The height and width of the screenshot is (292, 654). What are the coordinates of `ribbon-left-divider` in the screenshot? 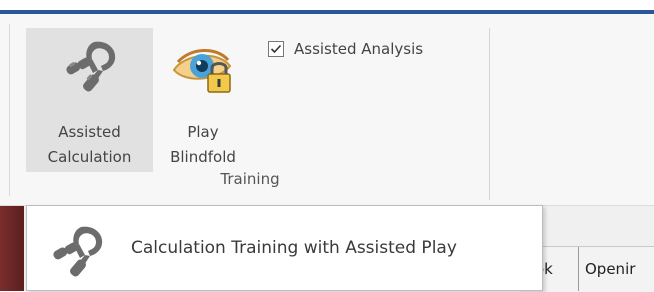 It's located at (9, 110).